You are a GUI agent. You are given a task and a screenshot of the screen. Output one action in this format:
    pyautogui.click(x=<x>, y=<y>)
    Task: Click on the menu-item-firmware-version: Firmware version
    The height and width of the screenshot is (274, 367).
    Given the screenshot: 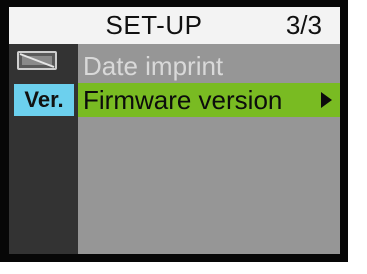 What is the action you would take?
    pyautogui.click(x=209, y=100)
    